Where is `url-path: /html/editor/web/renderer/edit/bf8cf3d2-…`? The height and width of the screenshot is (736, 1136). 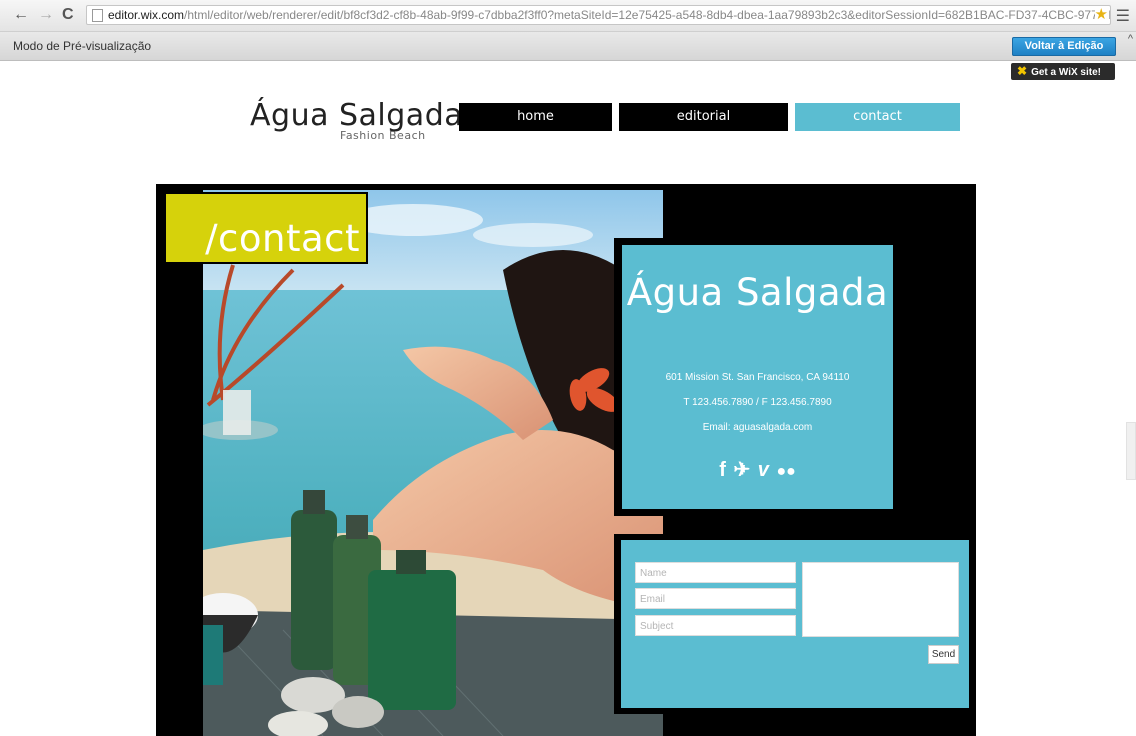 url-path: /html/editor/web/renderer/edit/bf8cf3d2-… is located at coordinates (647, 15).